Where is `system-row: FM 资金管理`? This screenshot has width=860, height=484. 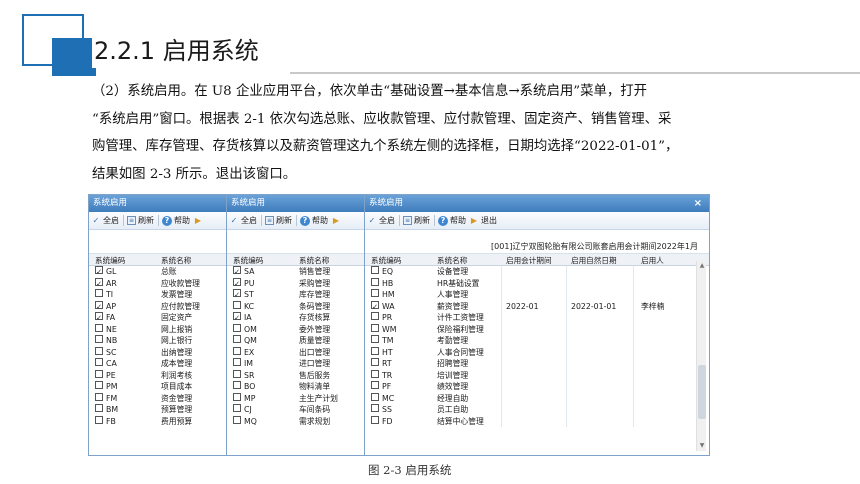
system-row: FM 资金管理 is located at coordinates (157, 398).